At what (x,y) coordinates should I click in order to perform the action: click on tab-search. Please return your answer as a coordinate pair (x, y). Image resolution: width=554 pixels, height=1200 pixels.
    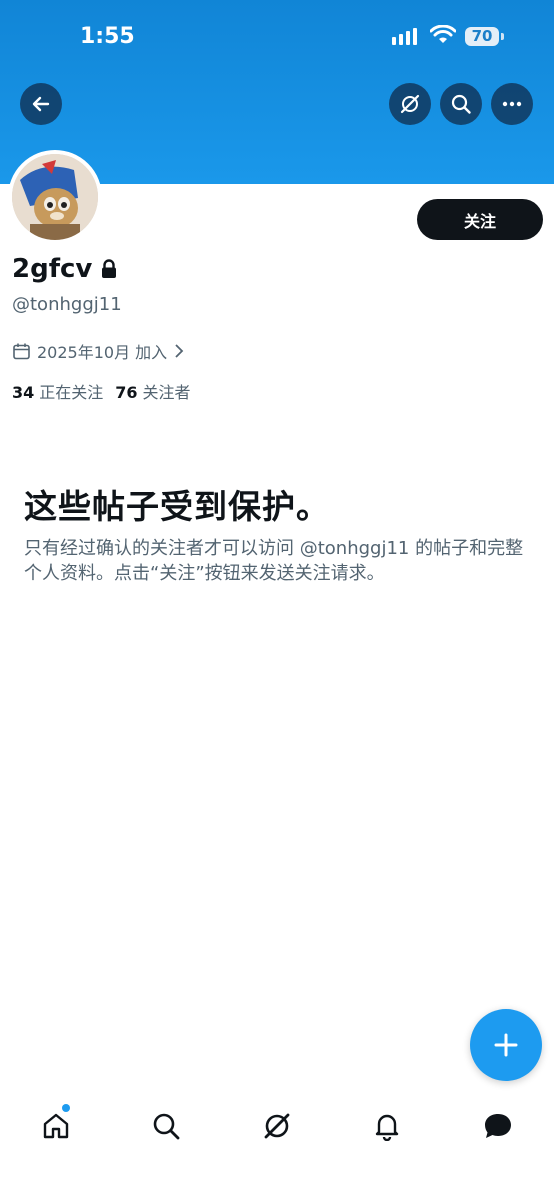
    Looking at the image, I should click on (166, 1126).